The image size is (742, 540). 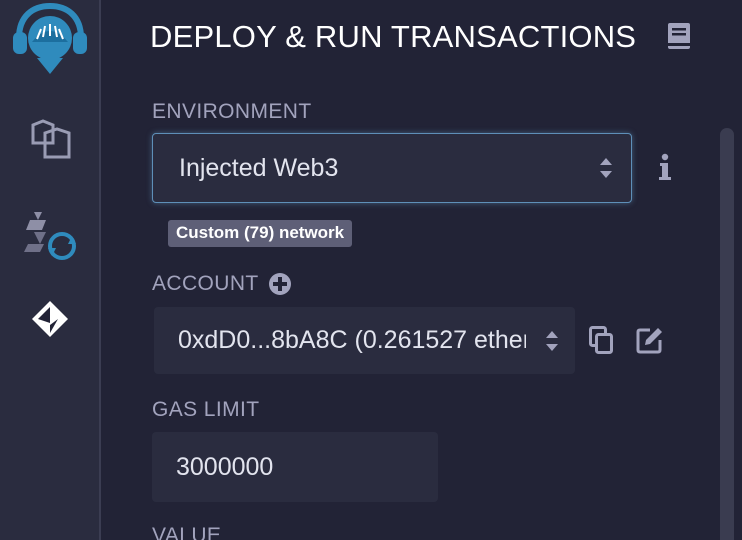 I want to click on gas-limit-value: 3000000, so click(x=225, y=466).